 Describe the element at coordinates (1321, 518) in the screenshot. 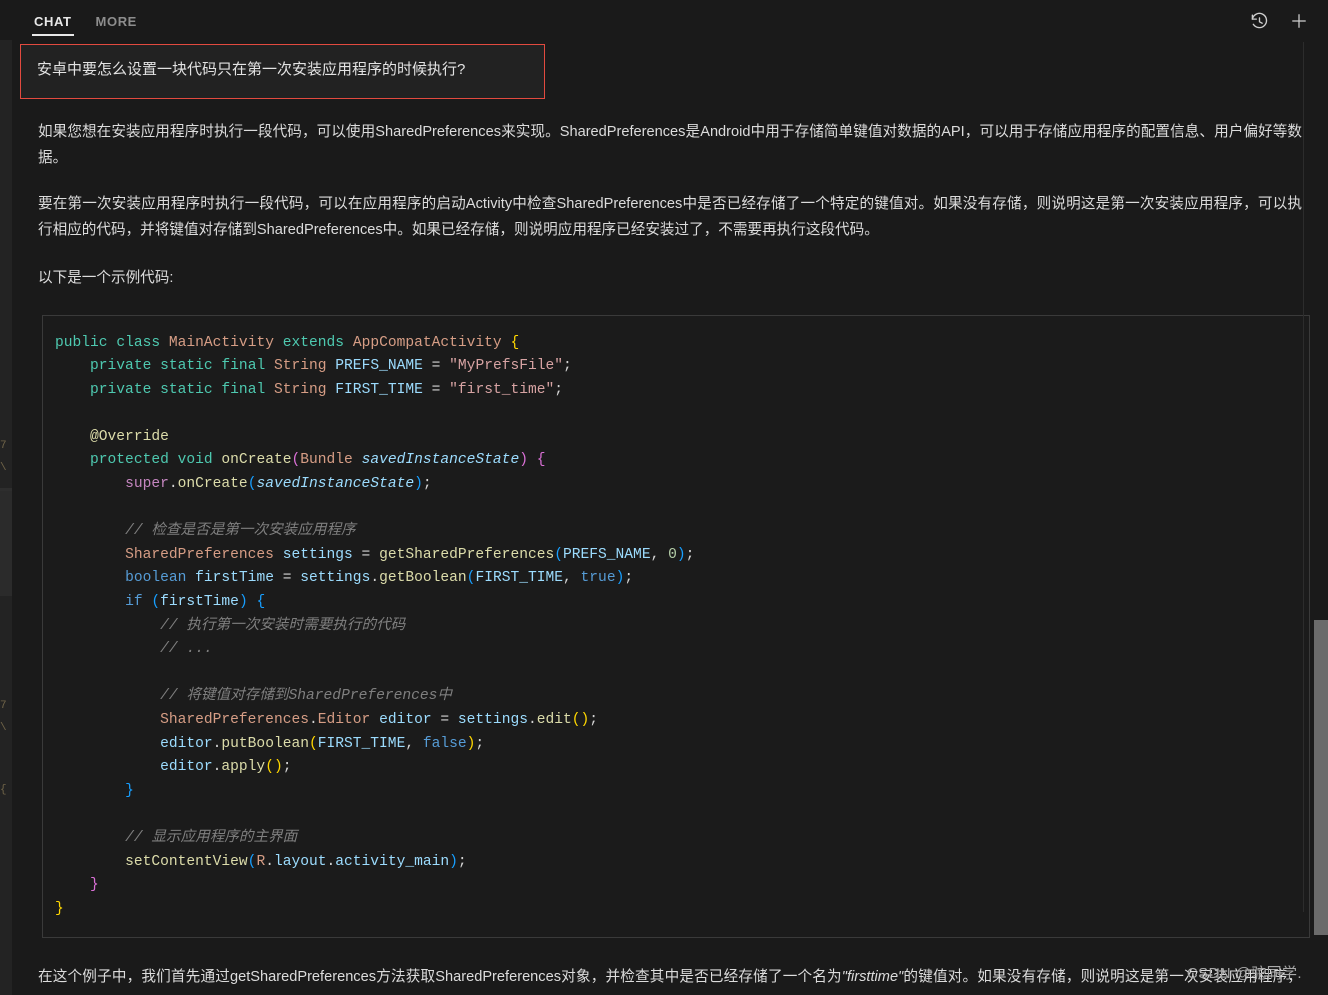

I see `scrollbar-track` at that location.